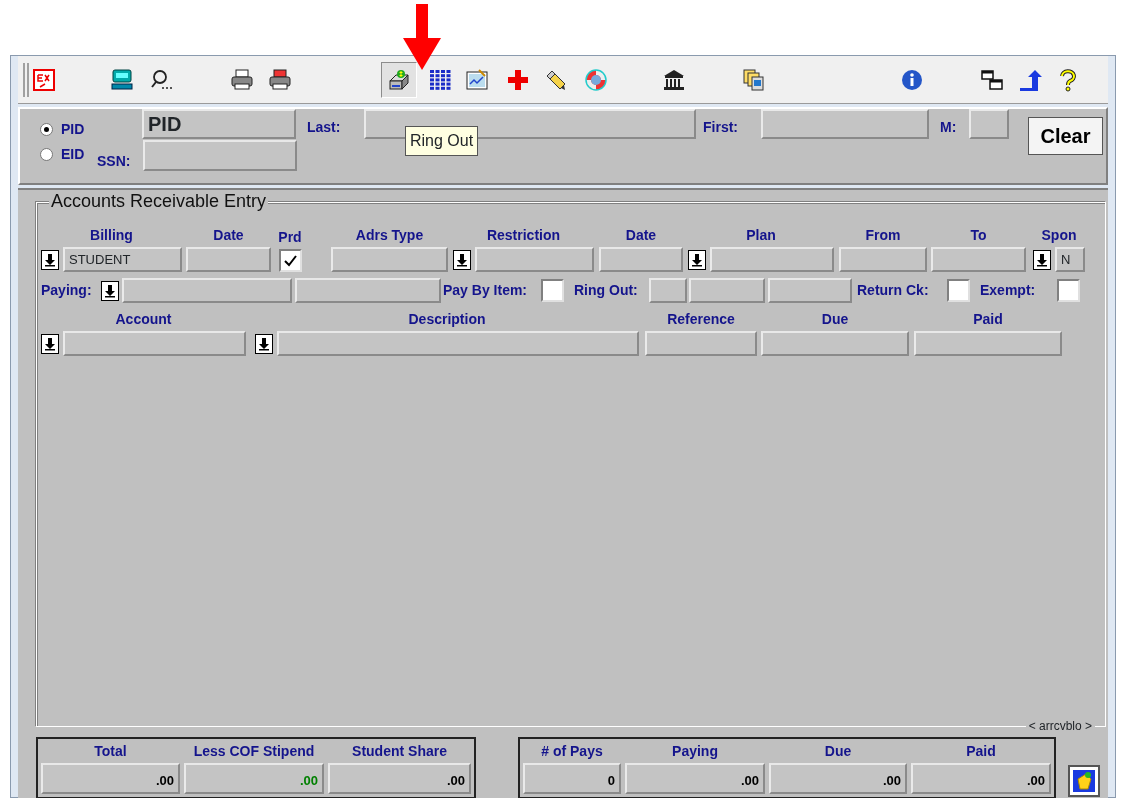  I want to click on field-label: Last:, so click(324, 127).